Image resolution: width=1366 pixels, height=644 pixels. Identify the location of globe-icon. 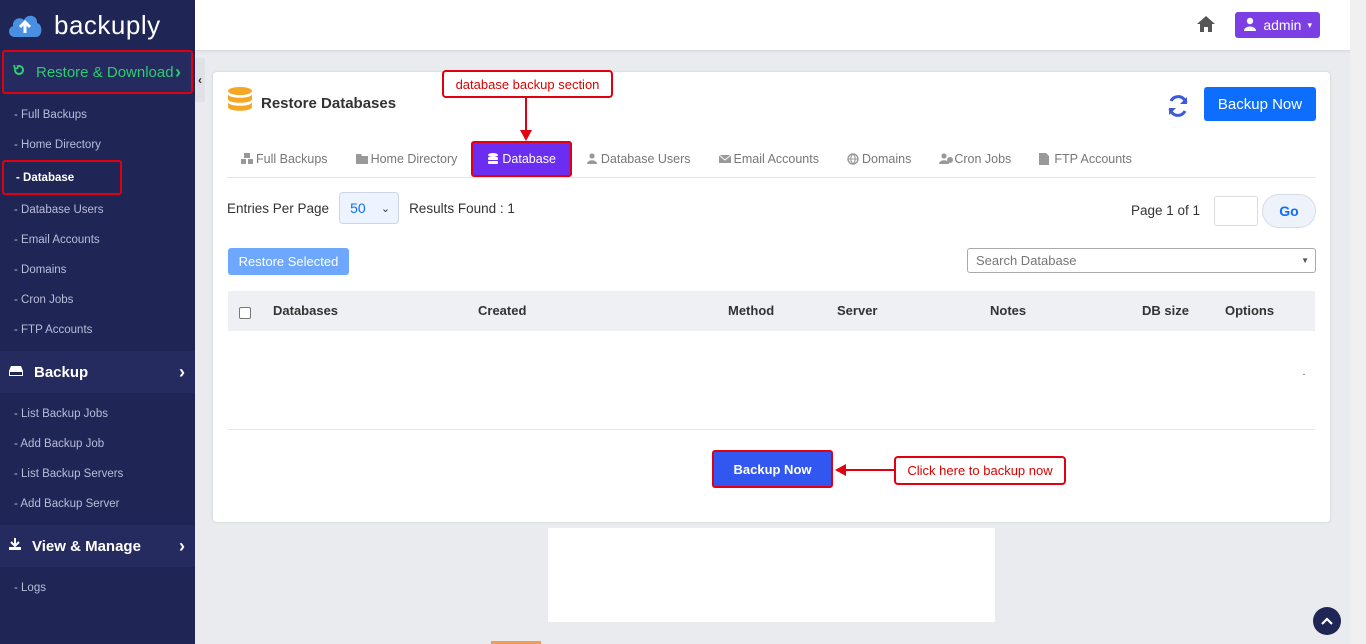
(853, 159).